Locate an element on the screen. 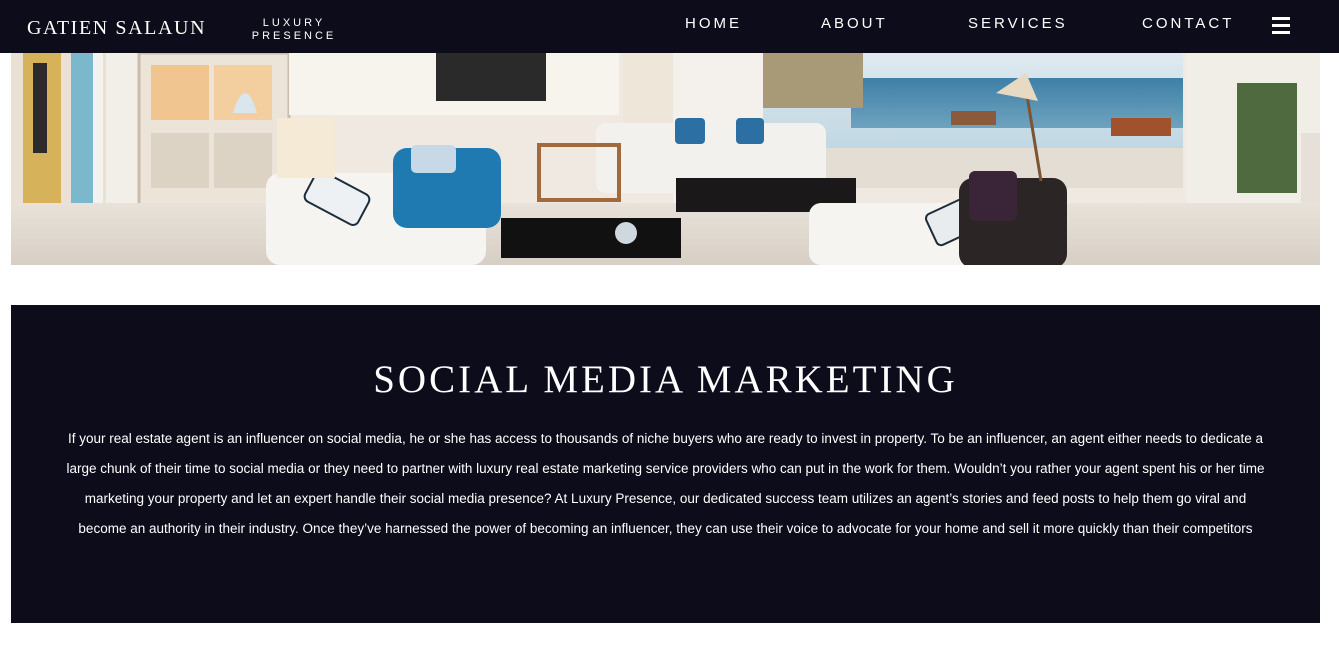 The image size is (1339, 651). sublogo-line-2: PRESENCE is located at coordinates (294, 36).